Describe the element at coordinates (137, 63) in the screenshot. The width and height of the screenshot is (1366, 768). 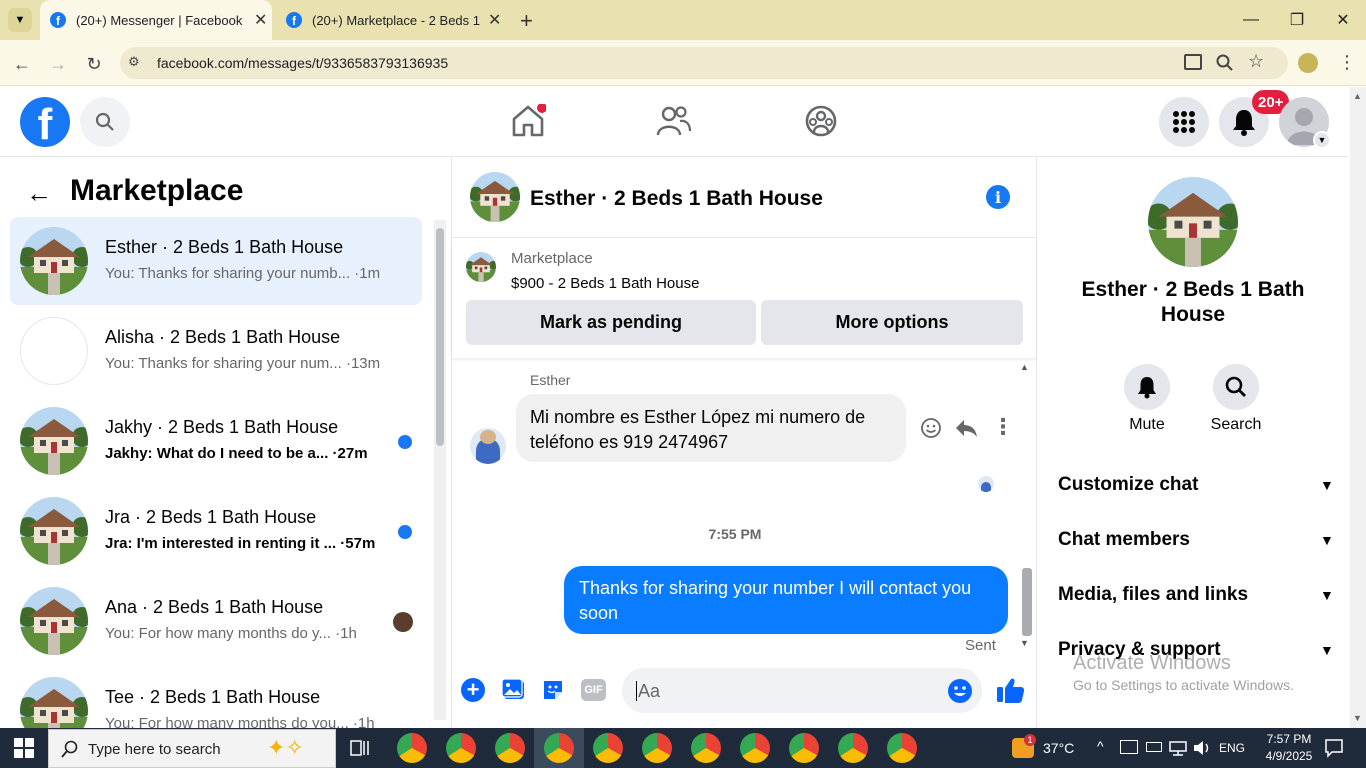
I see `site-info-icon: ⚙` at that location.